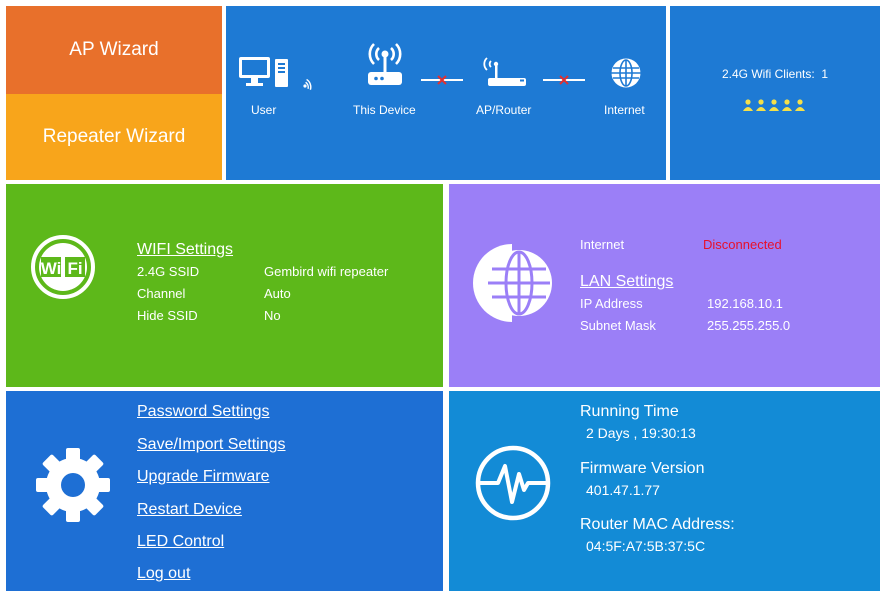 Image resolution: width=881 pixels, height=591 pixels. Describe the element at coordinates (307, 84) in the screenshot. I see `wifi-signal-icon` at that location.